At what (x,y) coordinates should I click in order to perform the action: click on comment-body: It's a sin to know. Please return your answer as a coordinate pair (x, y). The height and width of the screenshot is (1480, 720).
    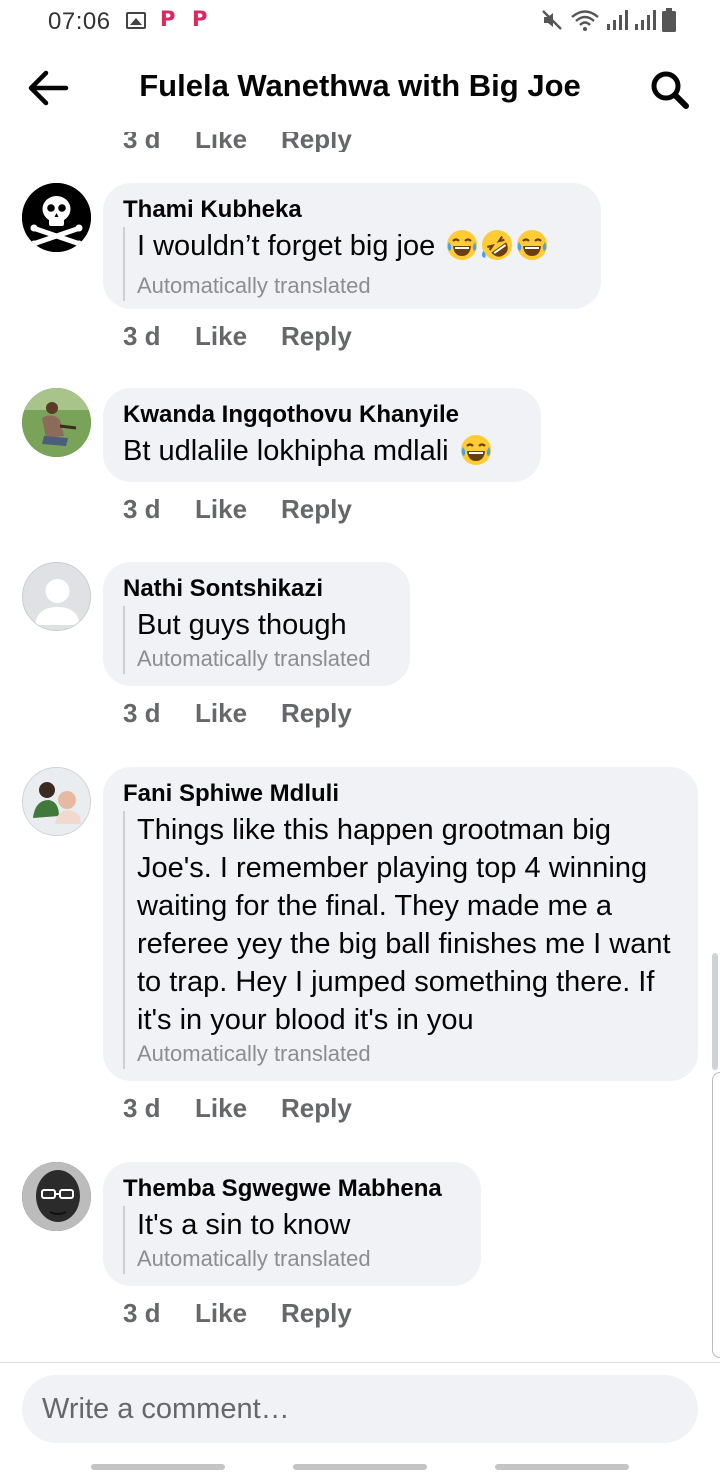
    Looking at the image, I should click on (244, 1225).